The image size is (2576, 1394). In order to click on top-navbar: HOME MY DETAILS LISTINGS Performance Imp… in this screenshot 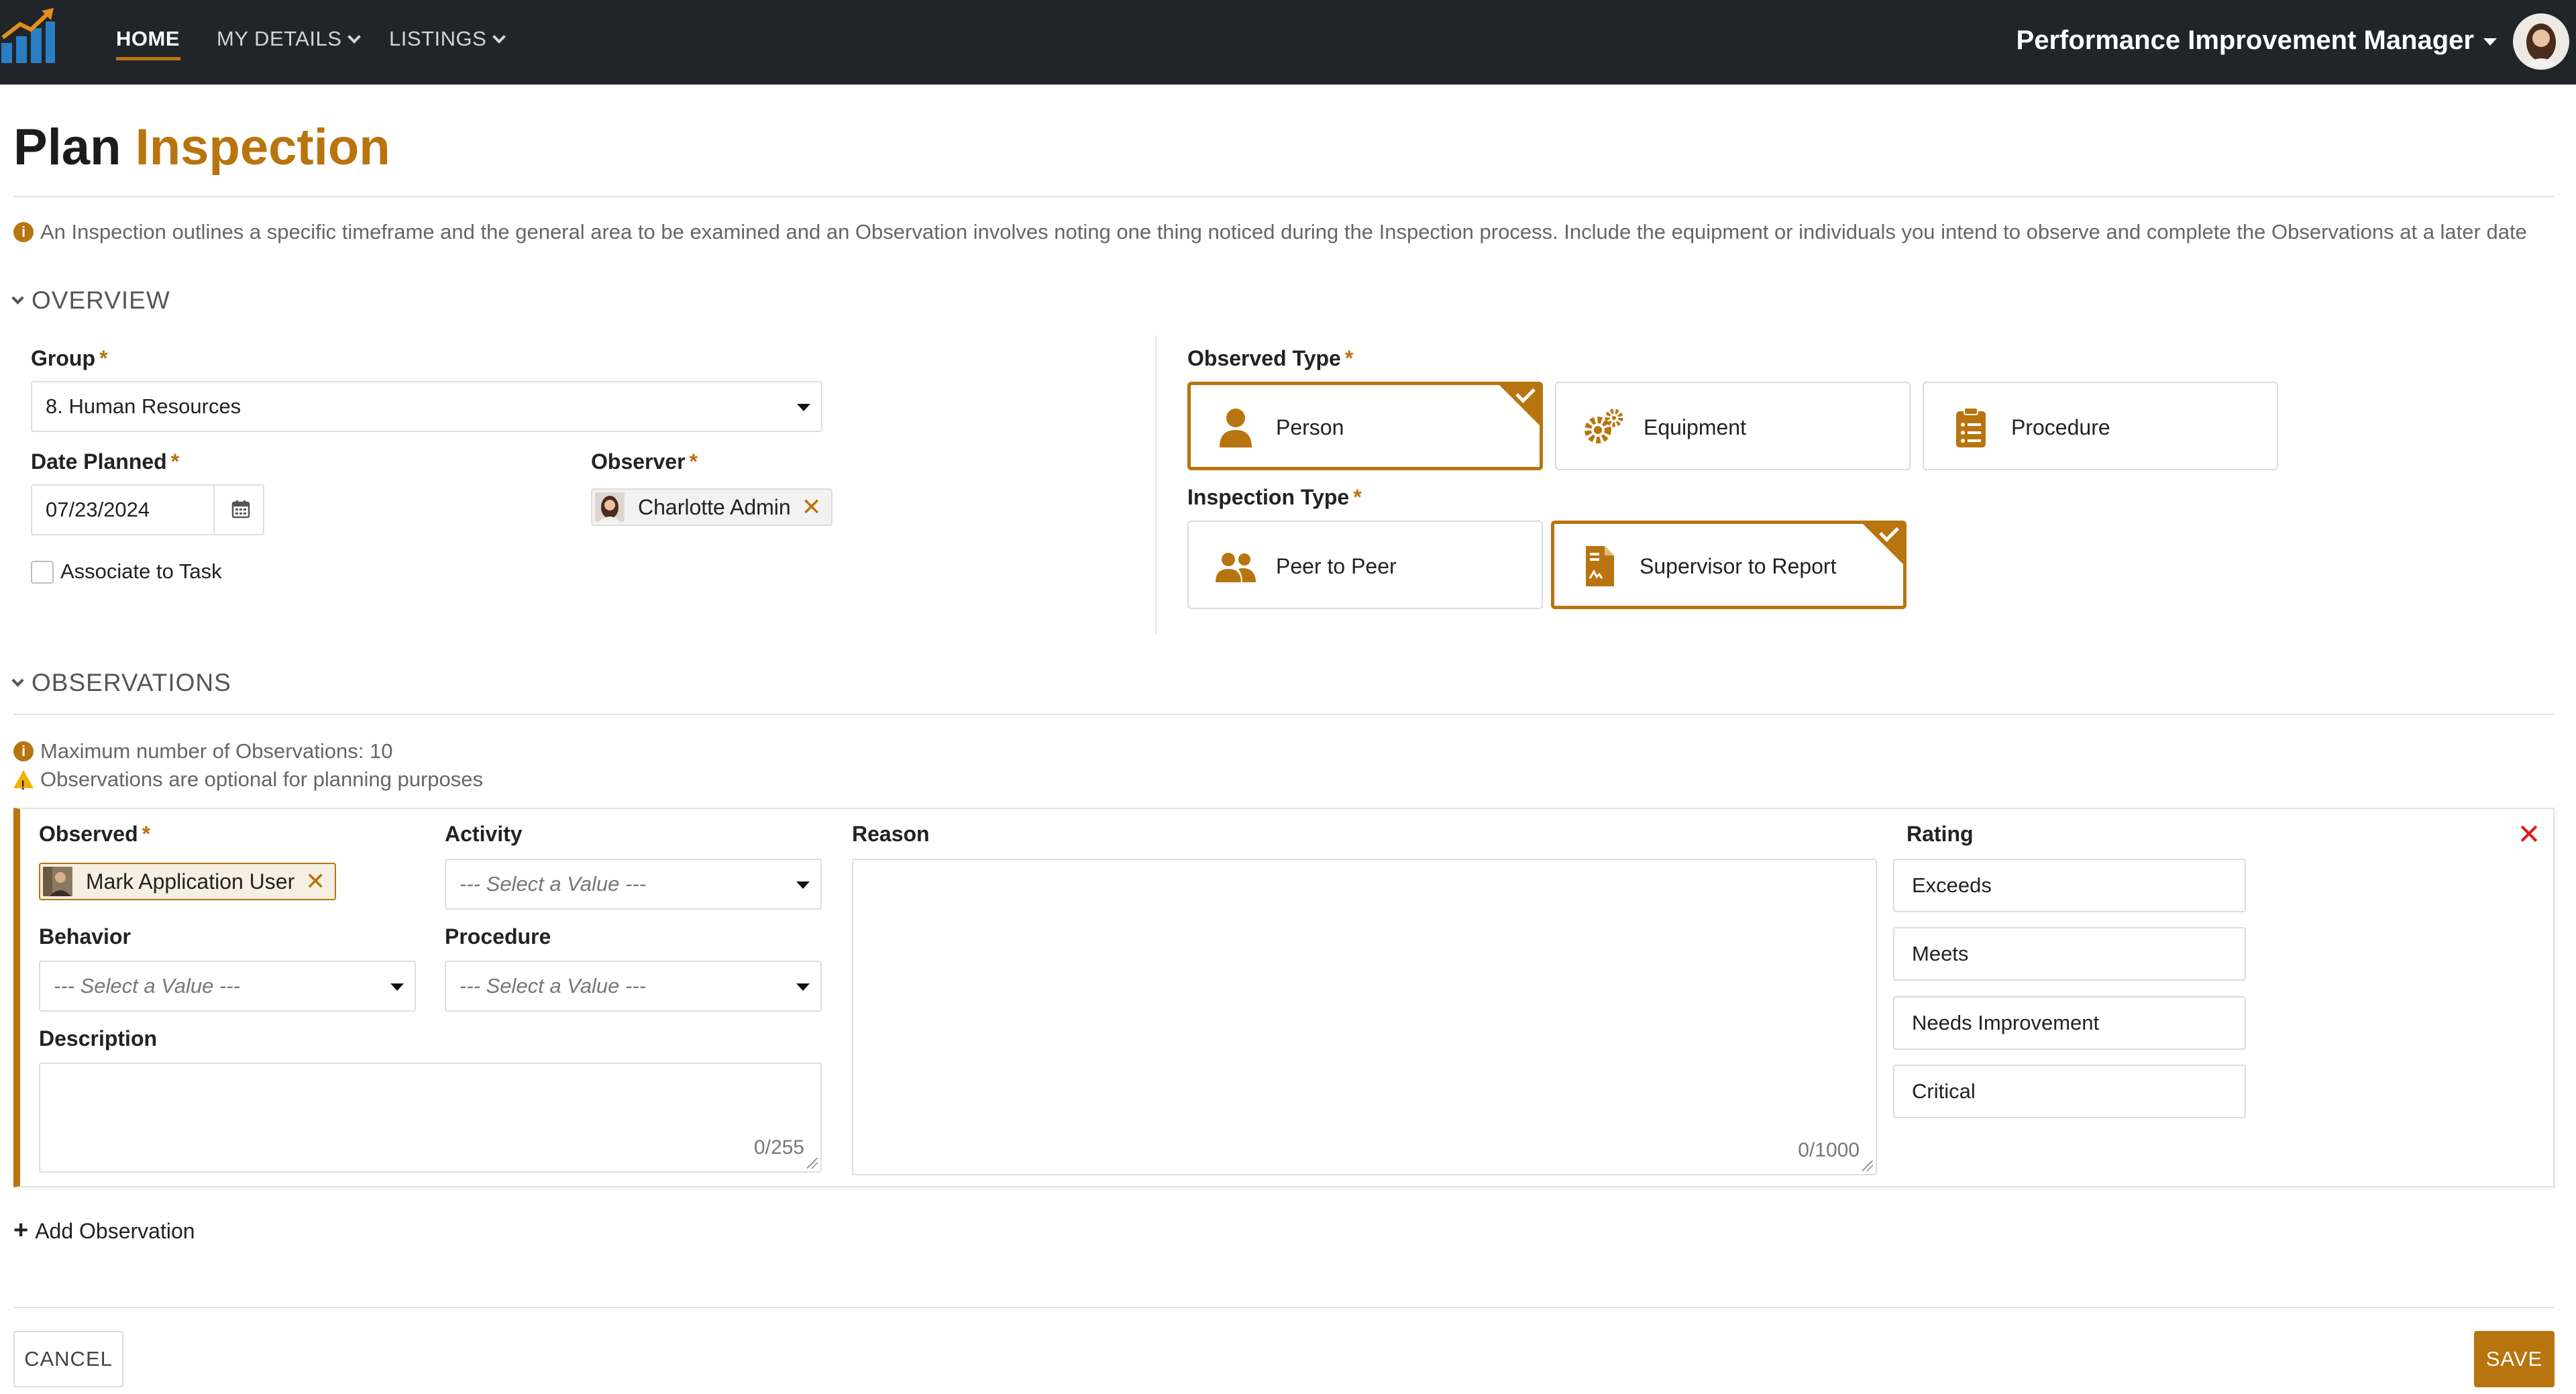, I will do `click(1288, 42)`.